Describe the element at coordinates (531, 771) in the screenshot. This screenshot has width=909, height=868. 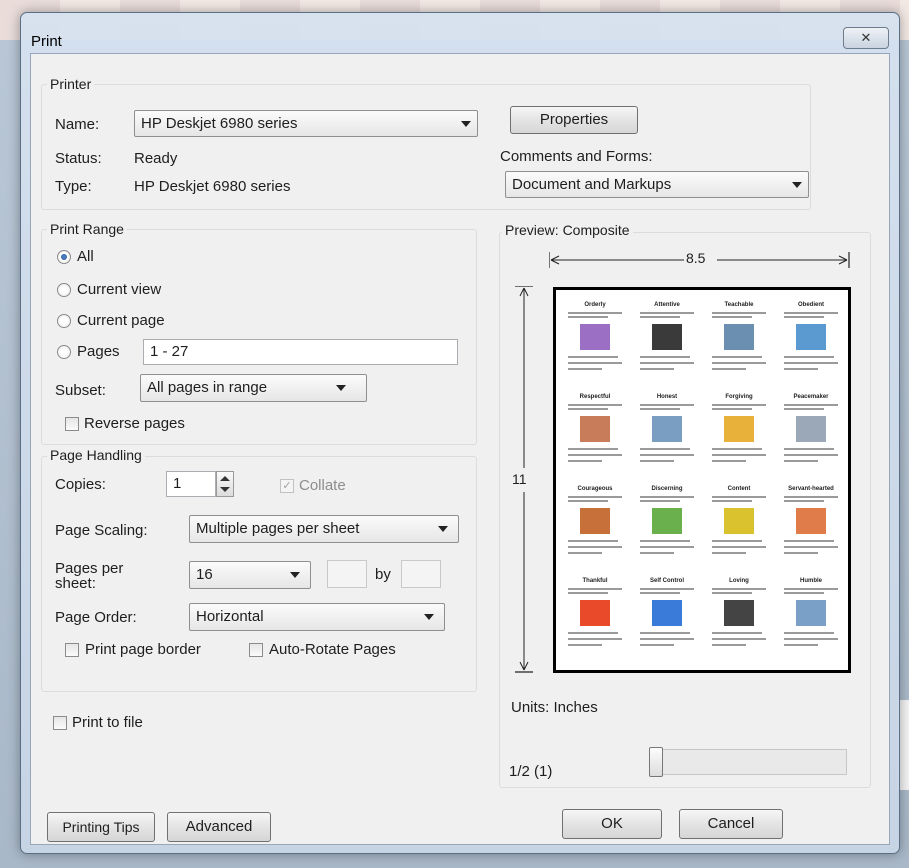
I see `page-indicator: 1/2 (1)` at that location.